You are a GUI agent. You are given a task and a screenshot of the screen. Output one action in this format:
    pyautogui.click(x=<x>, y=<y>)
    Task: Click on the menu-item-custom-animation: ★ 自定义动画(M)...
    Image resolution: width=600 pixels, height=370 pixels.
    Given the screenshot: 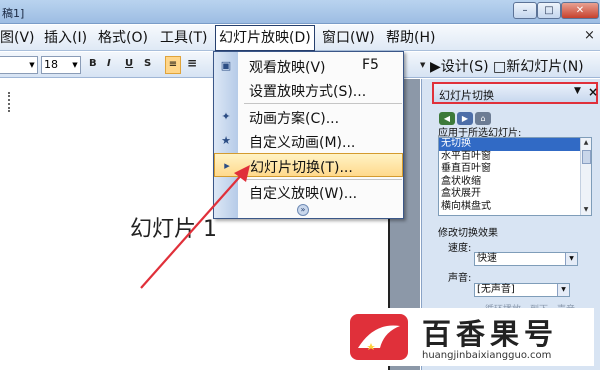 What is the action you would take?
    pyautogui.click(x=308, y=141)
    